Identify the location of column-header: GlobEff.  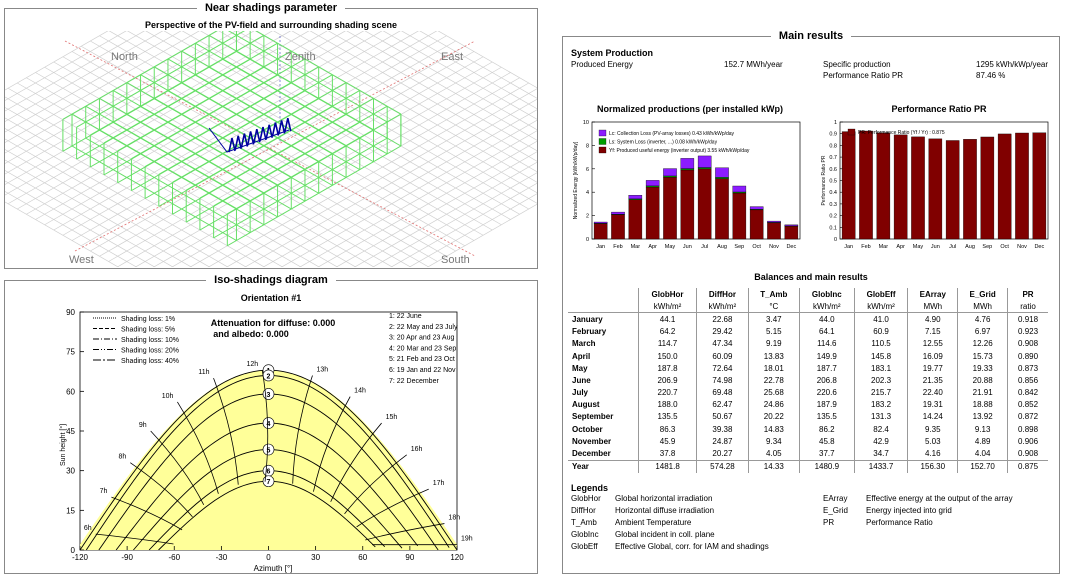
(880, 294).